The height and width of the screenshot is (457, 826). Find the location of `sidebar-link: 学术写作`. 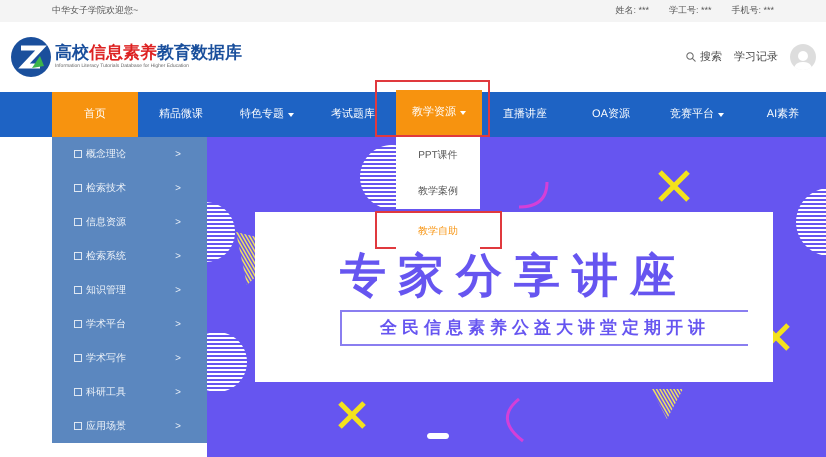

sidebar-link: 学术写作 is located at coordinates (106, 358).